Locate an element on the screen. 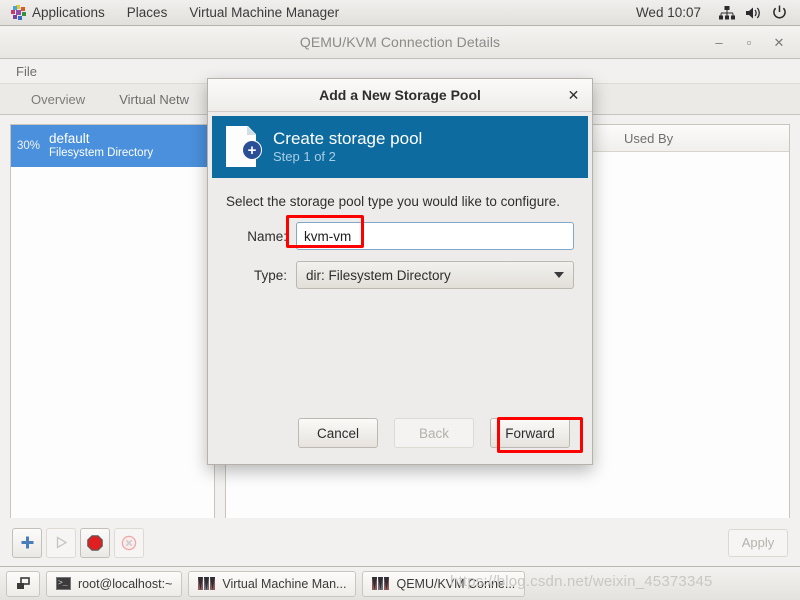  banner-heading: Create storage pool is located at coordinates (348, 138).